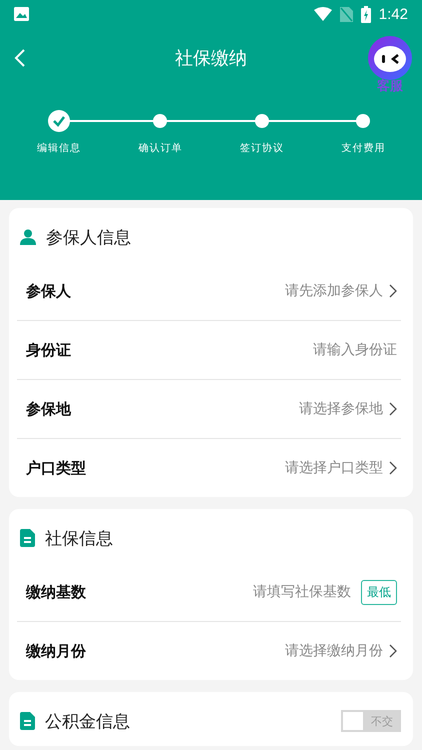  I want to click on person-icon, so click(28, 237).